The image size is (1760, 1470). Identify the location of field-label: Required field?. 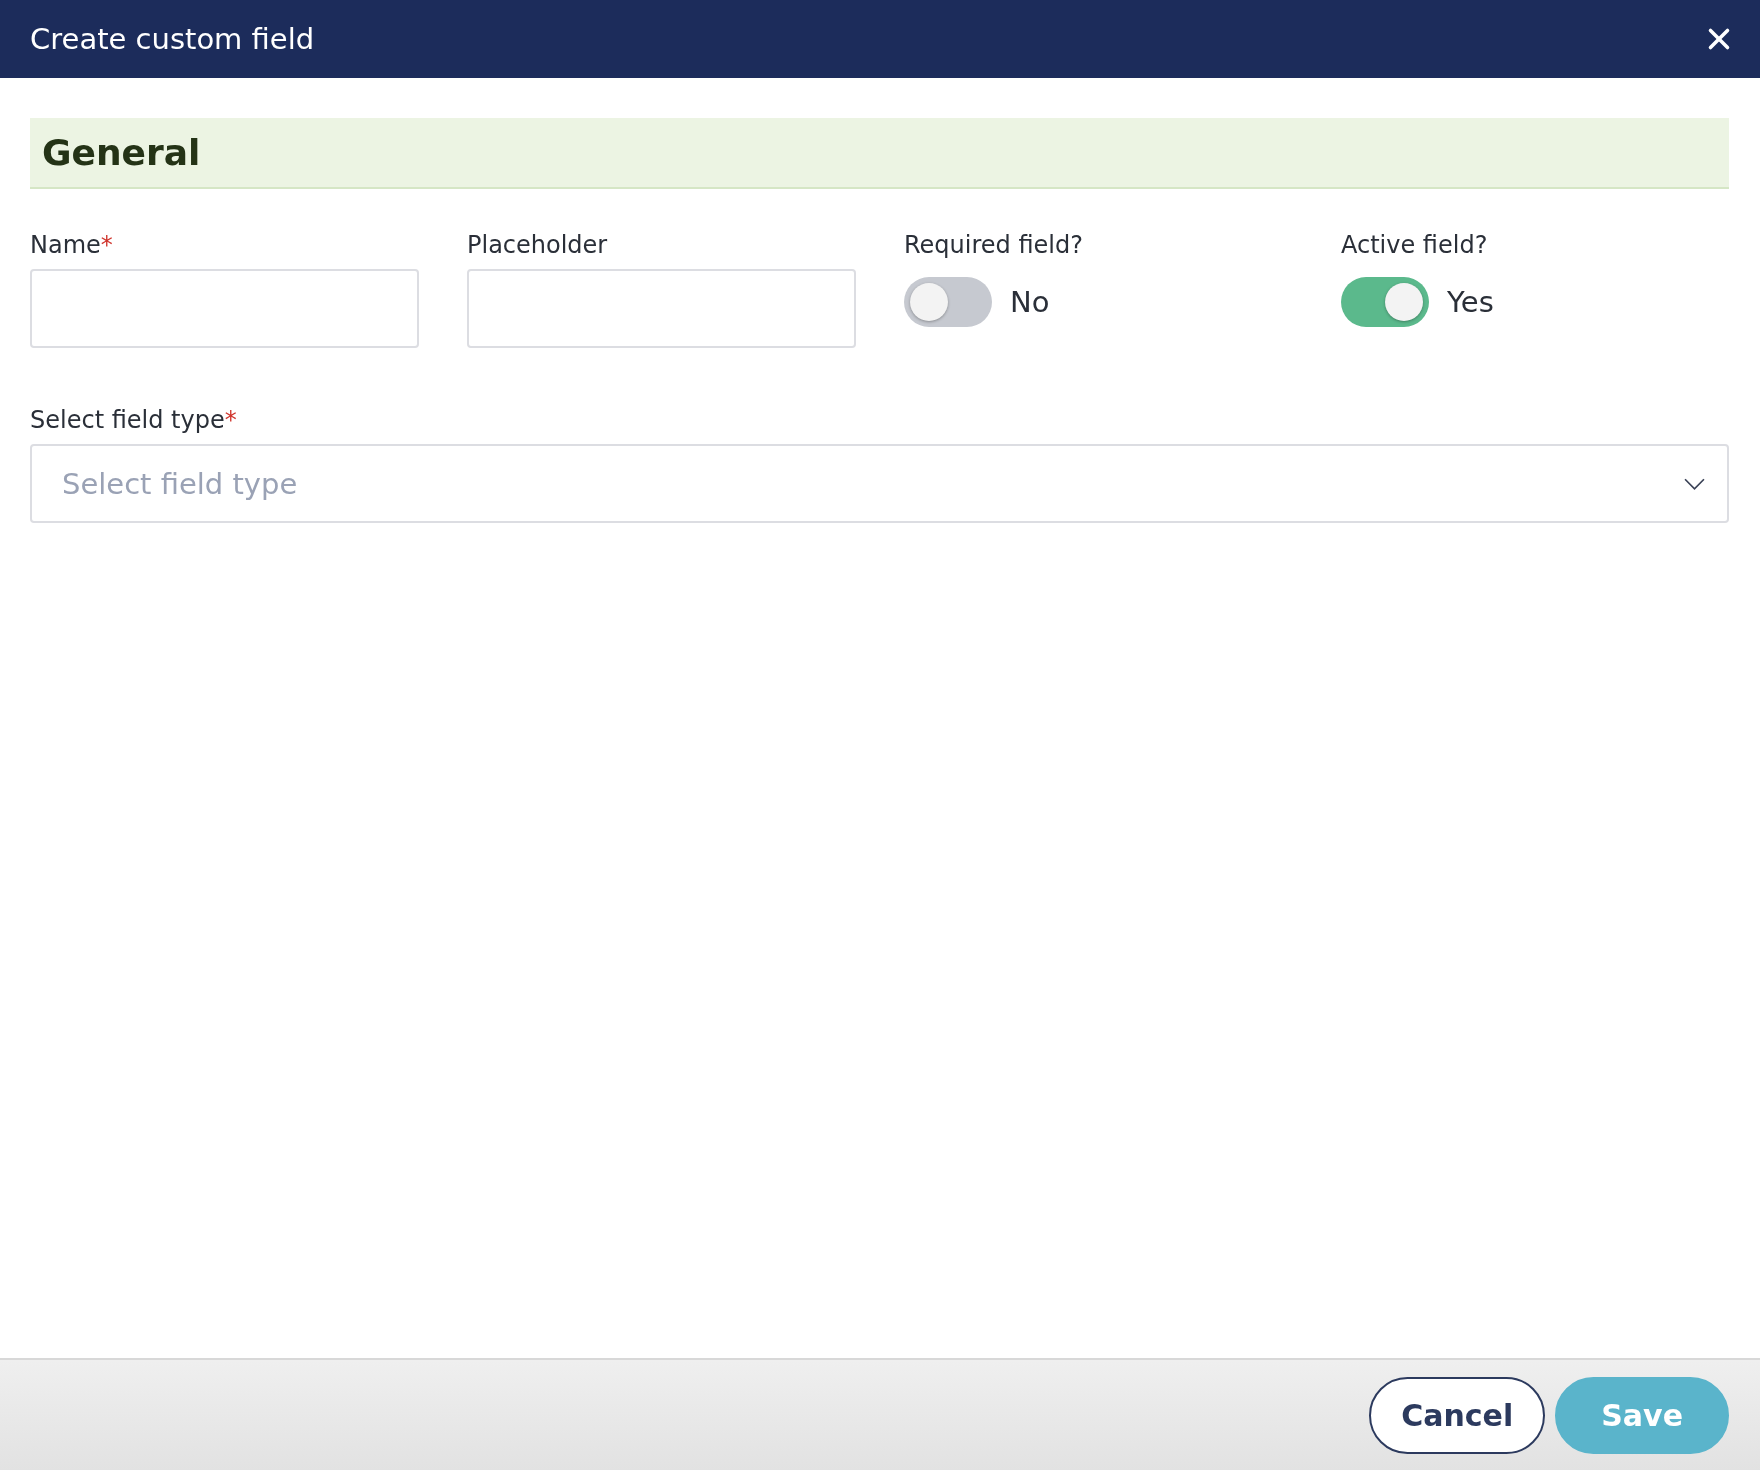
(994, 246).